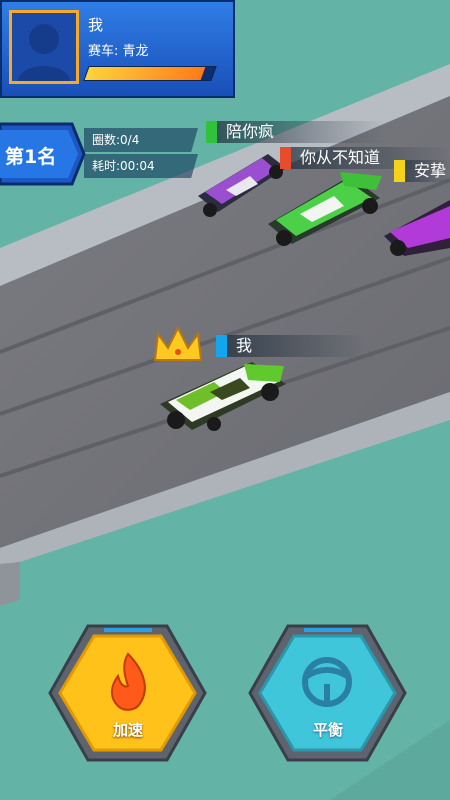 The height and width of the screenshot is (800, 450). What do you see at coordinates (327, 730) in the screenshot?
I see `balance-button-label: 平衡` at bounding box center [327, 730].